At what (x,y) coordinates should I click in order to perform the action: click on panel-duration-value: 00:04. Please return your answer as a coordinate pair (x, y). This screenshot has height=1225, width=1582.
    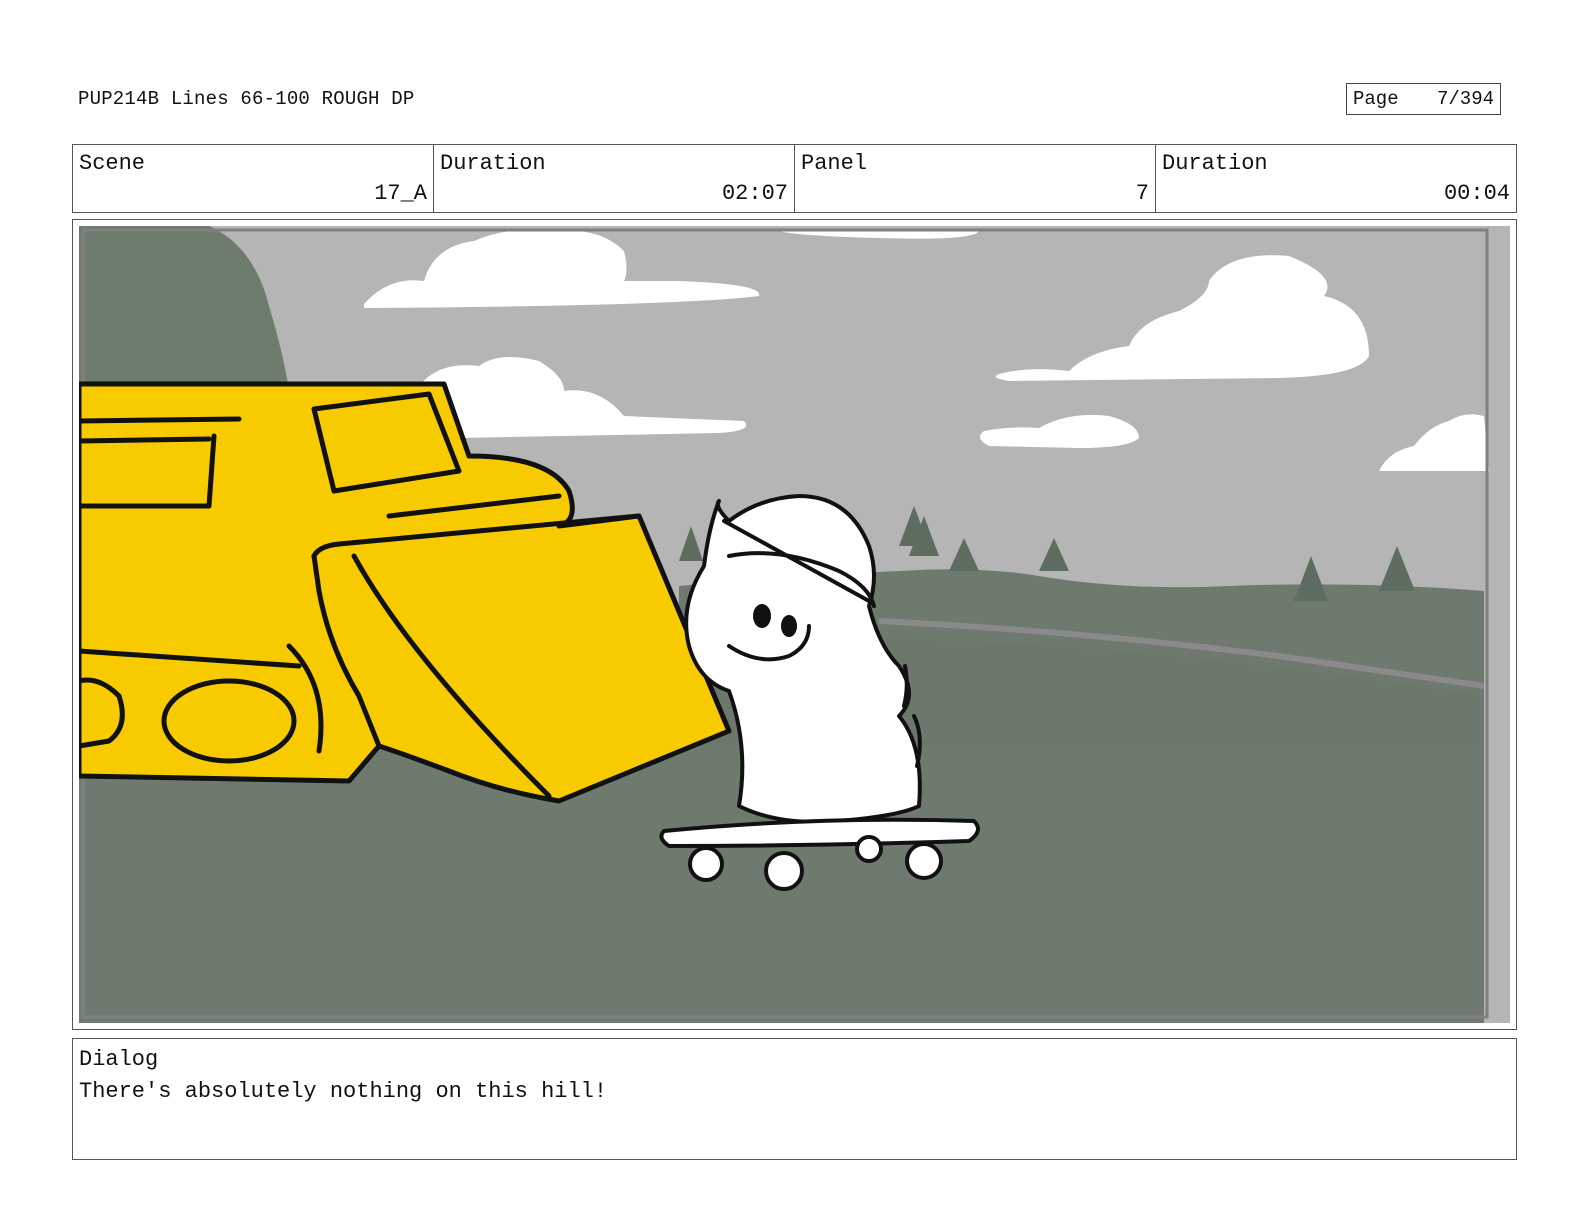
    Looking at the image, I should click on (1476, 193).